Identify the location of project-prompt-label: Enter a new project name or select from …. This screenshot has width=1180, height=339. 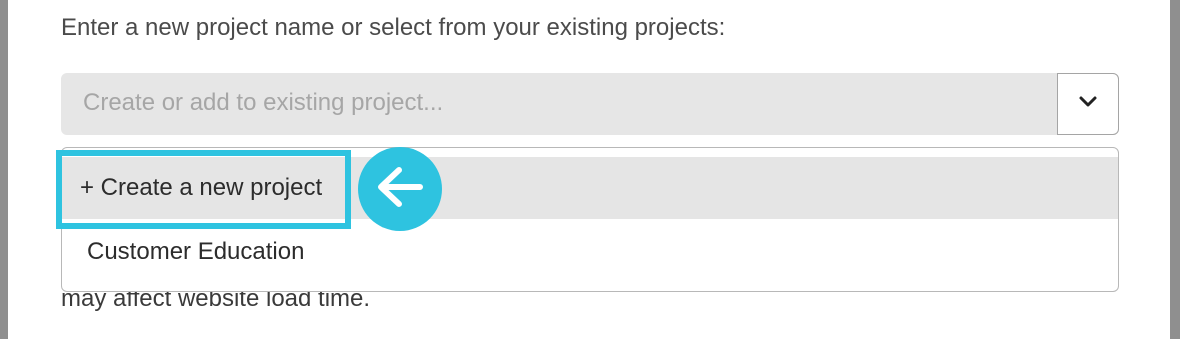
(393, 27).